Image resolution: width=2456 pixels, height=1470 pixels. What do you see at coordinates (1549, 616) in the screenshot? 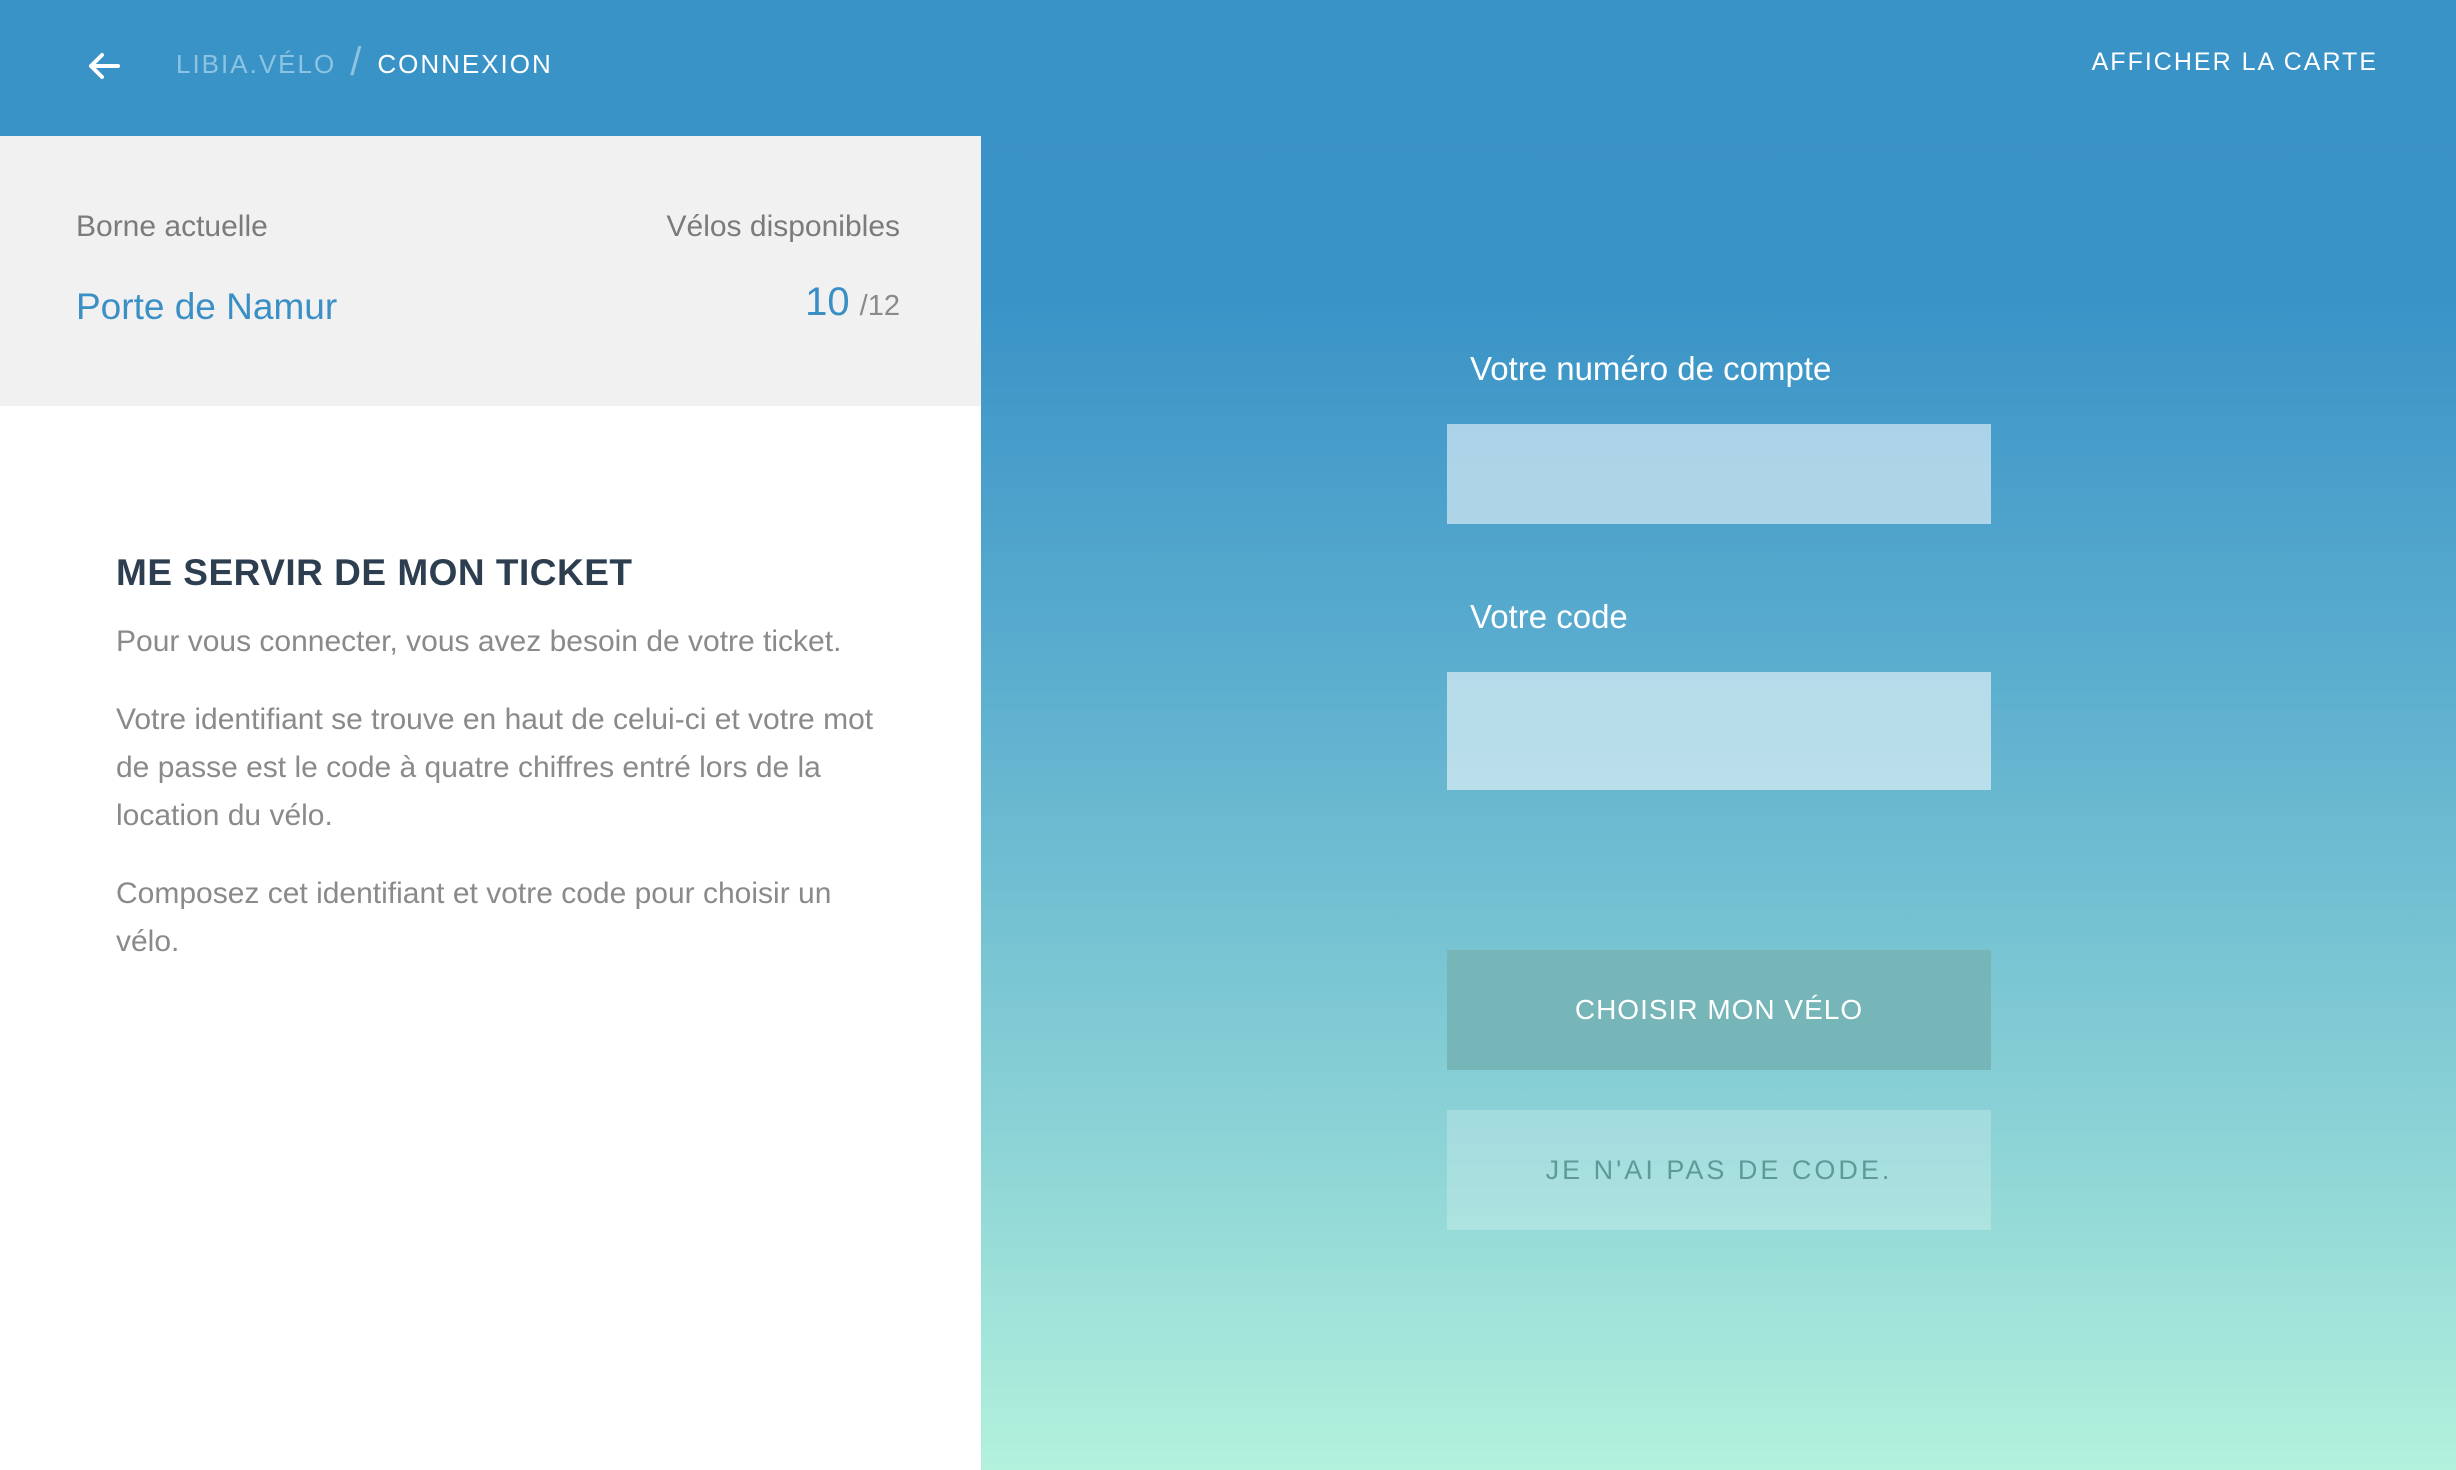
I see `code-label: Votre code` at bounding box center [1549, 616].